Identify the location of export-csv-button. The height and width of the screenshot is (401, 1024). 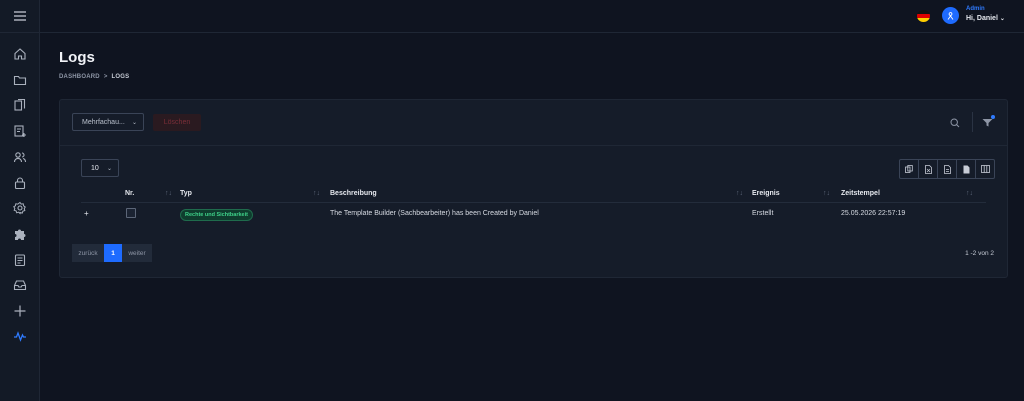
(947, 169).